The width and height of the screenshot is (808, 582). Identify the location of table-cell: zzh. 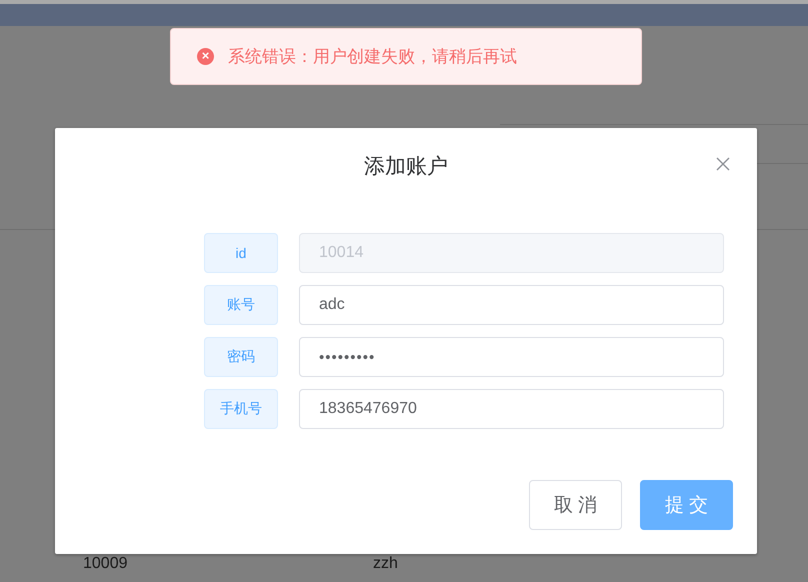
(385, 564).